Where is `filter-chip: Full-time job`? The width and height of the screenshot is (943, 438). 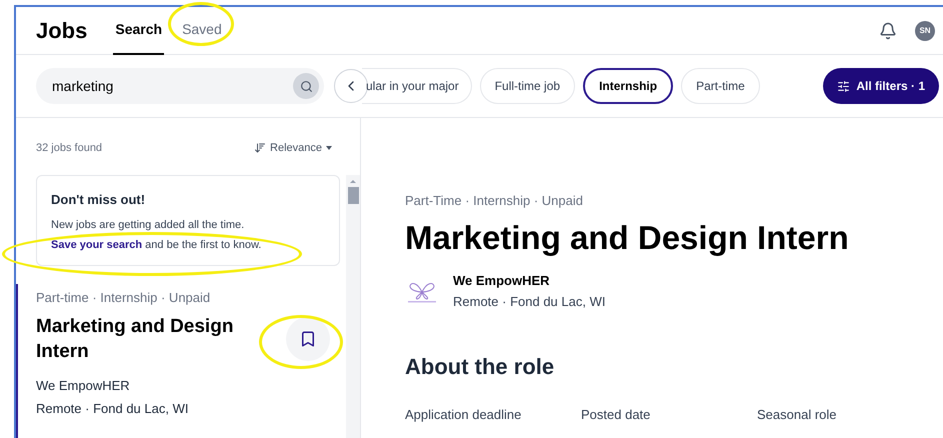
filter-chip: Full-time job is located at coordinates (528, 86).